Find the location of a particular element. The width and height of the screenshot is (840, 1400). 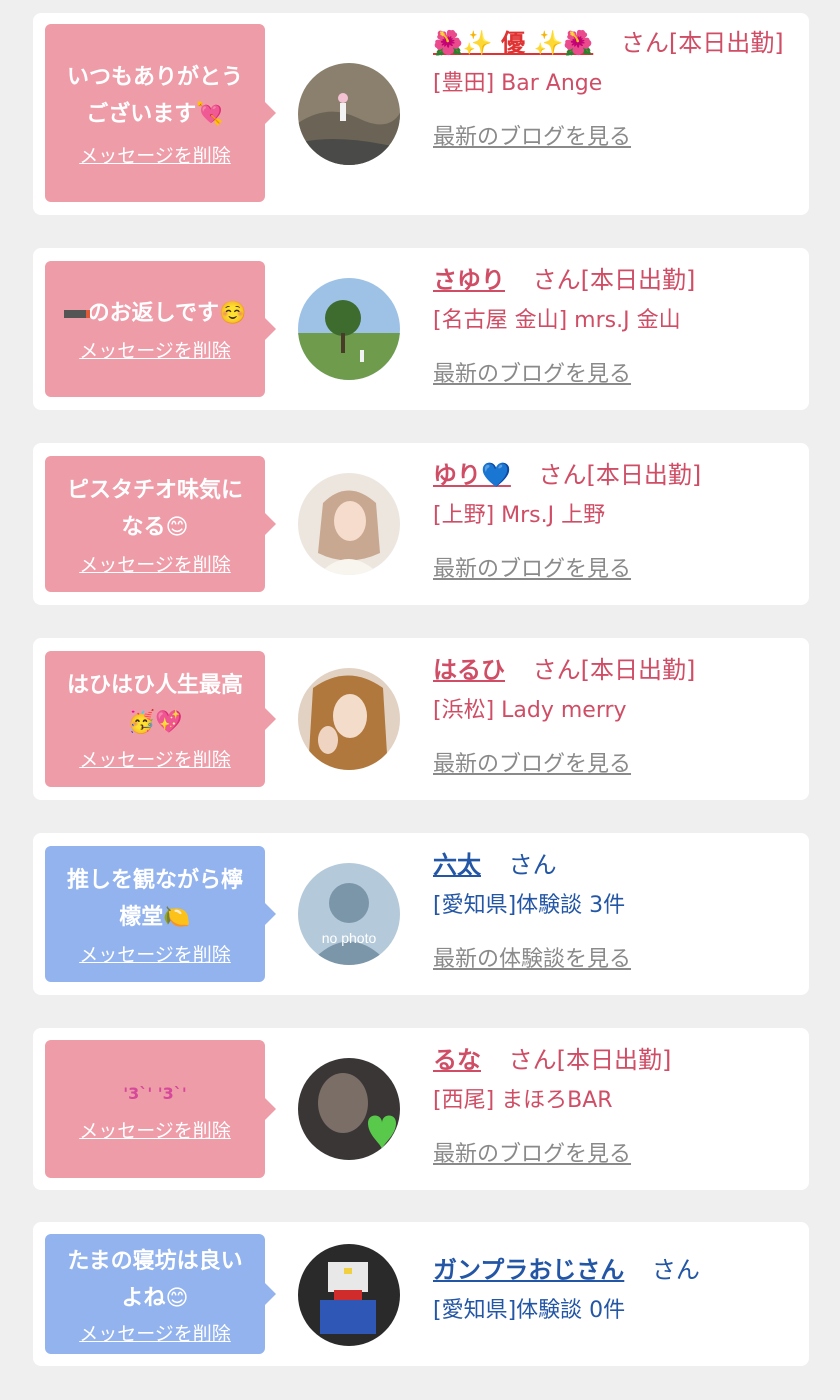

message-bubble: たまの寝坊は良いよね😊 メッセージを削除 is located at coordinates (160, 1294).